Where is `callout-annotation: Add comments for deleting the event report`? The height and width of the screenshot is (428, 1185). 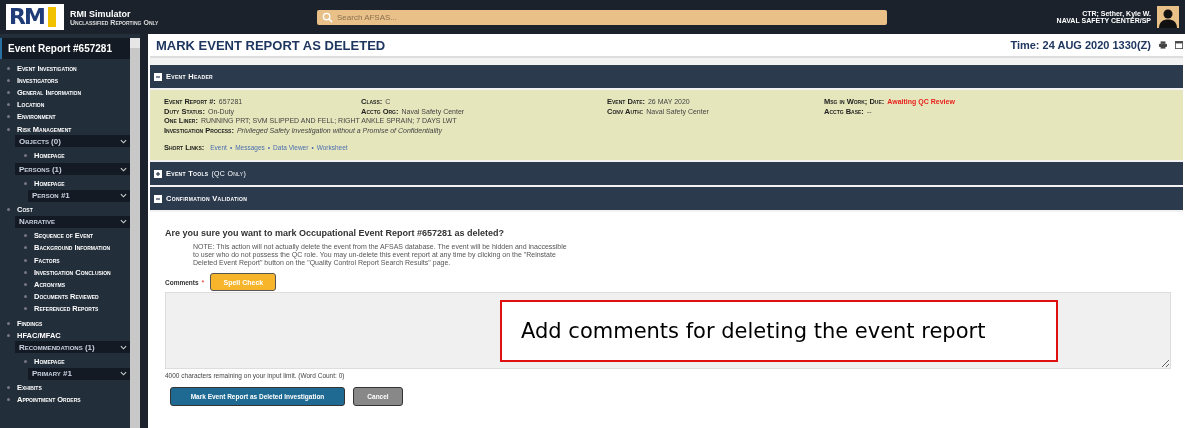
callout-annotation: Add comments for deleting the event report is located at coordinates (779, 331).